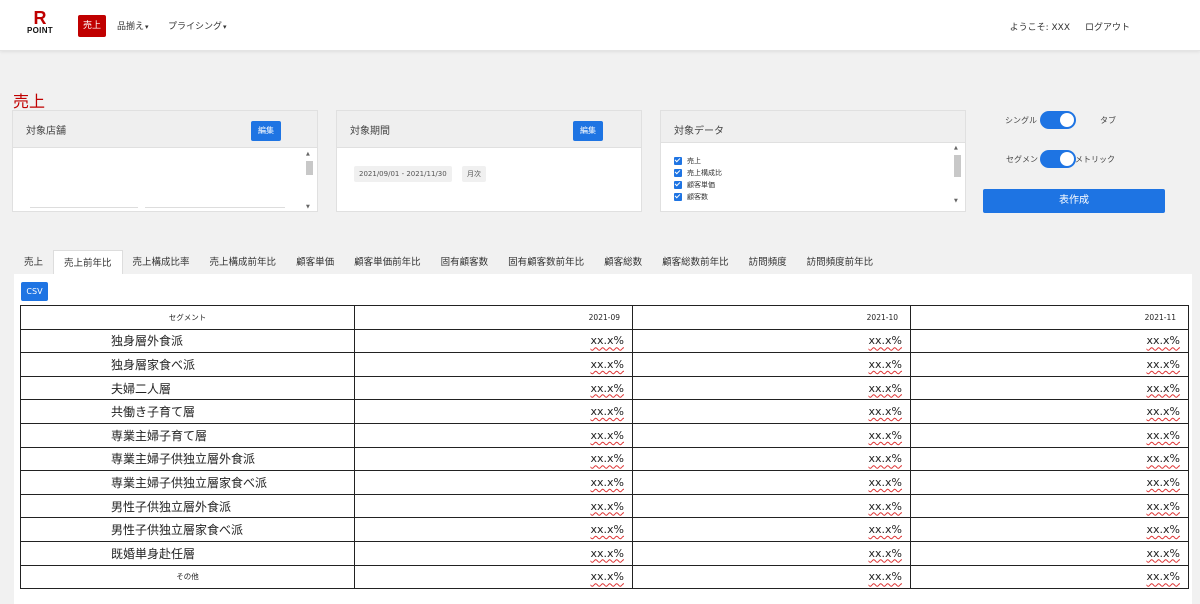 This screenshot has width=1200, height=604. I want to click on tab-unique-customers-yoy: 固有顧客数前年比, so click(546, 262).